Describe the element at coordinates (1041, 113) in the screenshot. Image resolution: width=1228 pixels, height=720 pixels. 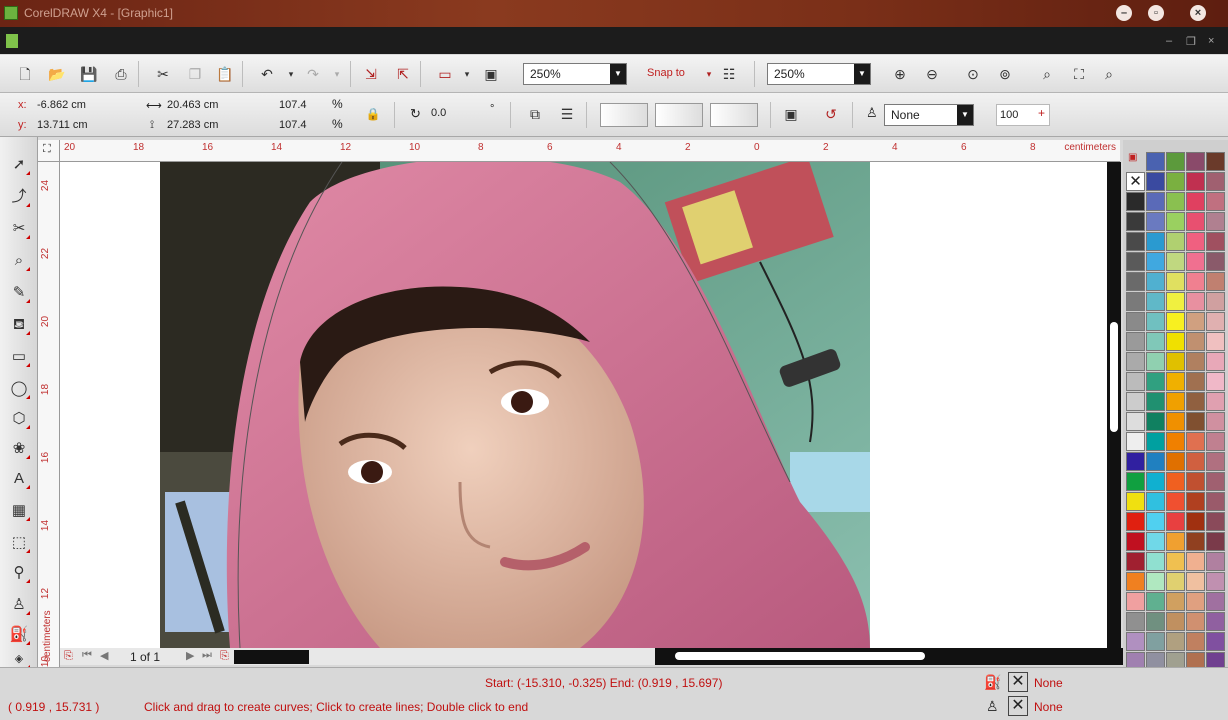
I see `smoothing-slider-icon: +` at that location.